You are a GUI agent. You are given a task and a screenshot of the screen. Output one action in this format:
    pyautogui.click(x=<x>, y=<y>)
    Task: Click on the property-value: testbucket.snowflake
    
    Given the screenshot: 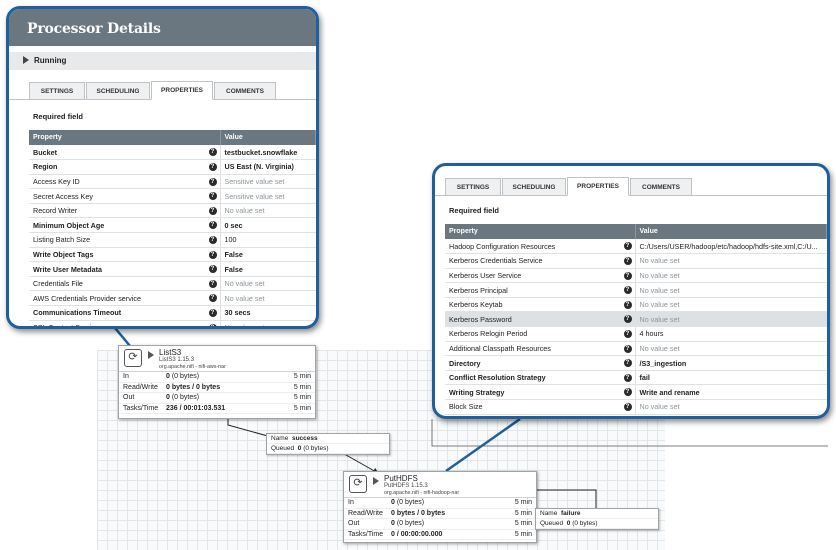 What is the action you would take?
    pyautogui.click(x=268, y=153)
    